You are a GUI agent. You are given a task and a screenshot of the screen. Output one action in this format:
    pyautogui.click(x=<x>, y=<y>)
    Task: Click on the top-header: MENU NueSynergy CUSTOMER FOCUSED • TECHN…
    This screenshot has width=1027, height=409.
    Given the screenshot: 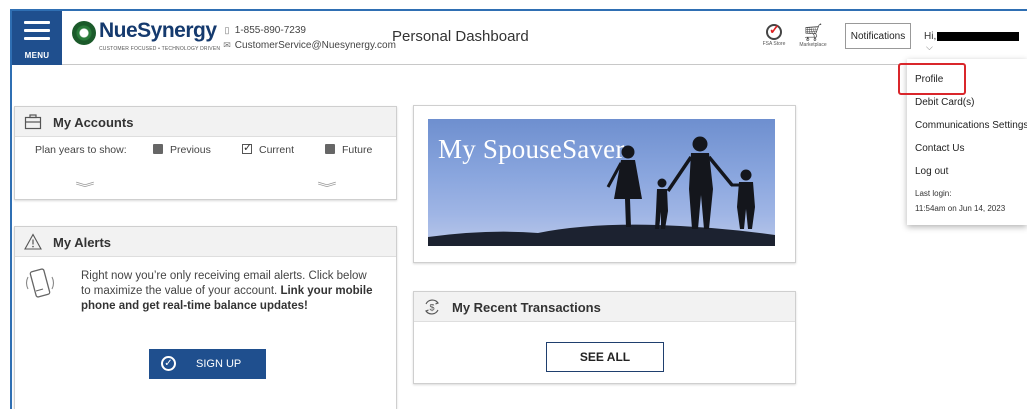 What is the action you would take?
    pyautogui.click(x=519, y=38)
    